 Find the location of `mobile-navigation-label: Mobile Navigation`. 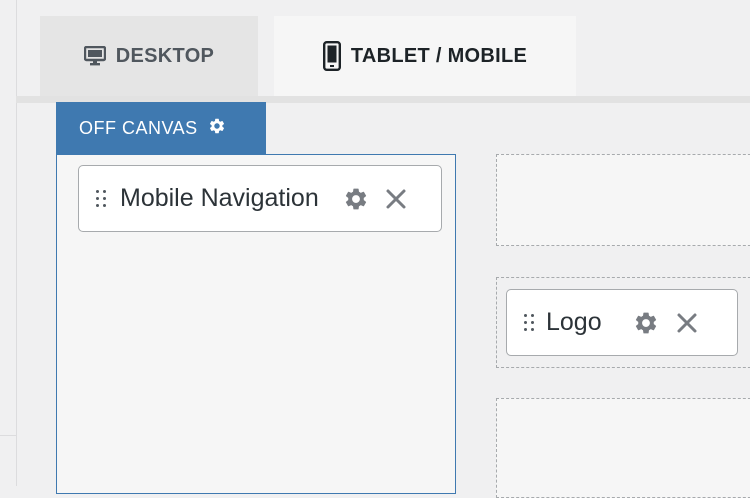

mobile-navigation-label: Mobile Navigation is located at coordinates (219, 198).